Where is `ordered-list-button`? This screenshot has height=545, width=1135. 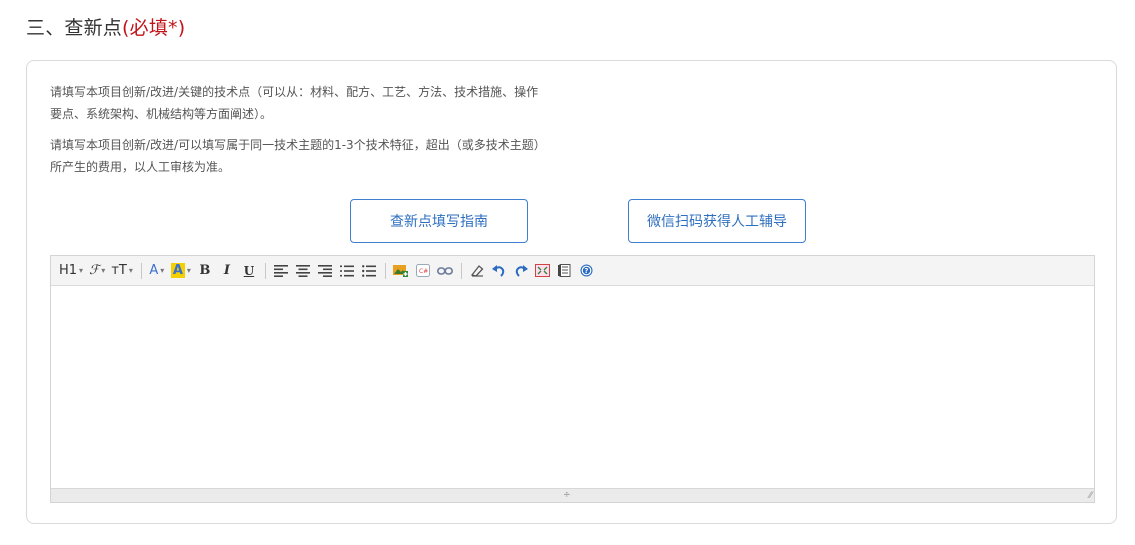
ordered-list-button is located at coordinates (347, 271).